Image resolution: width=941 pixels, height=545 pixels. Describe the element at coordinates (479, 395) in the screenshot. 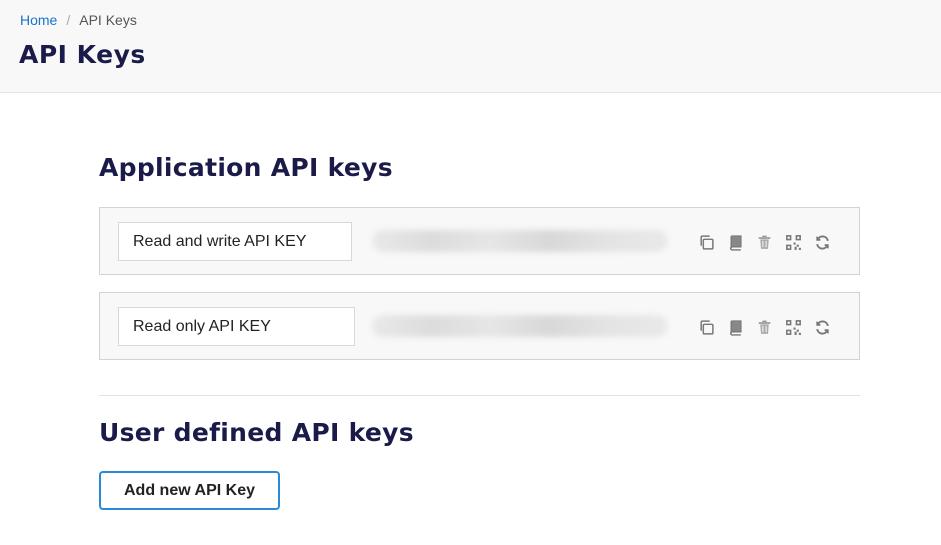

I see `section-divider` at that location.